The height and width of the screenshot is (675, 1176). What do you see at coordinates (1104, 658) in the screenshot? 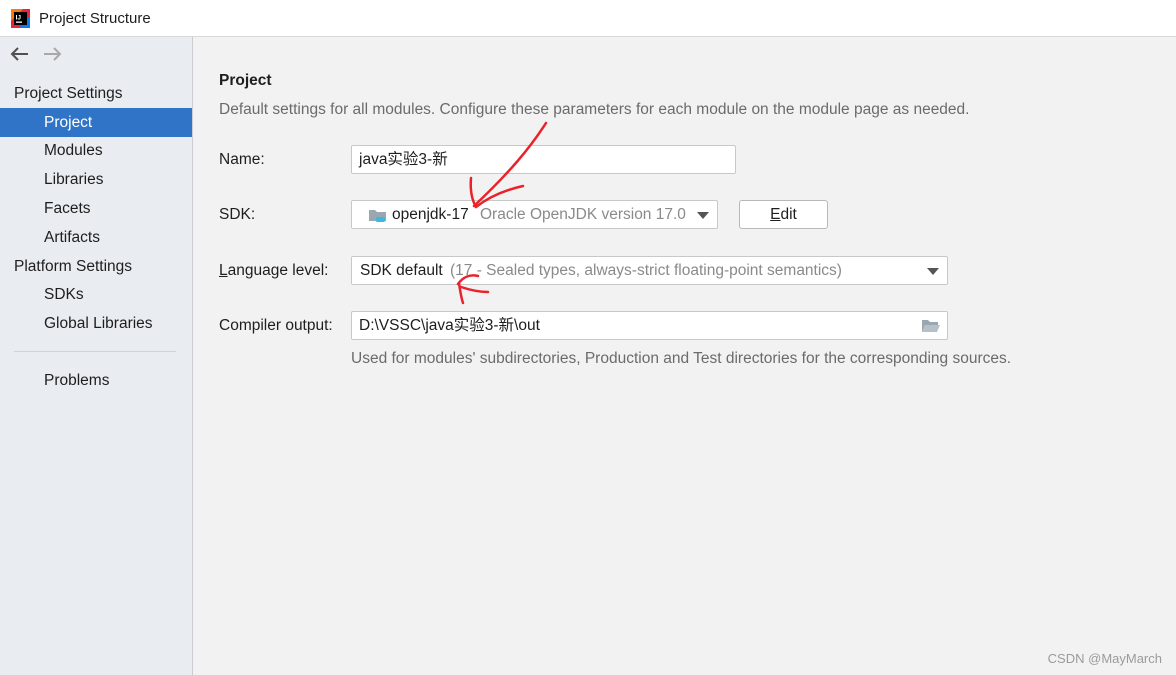
I see `csdn-watermark: CSDN @MayMarch` at bounding box center [1104, 658].